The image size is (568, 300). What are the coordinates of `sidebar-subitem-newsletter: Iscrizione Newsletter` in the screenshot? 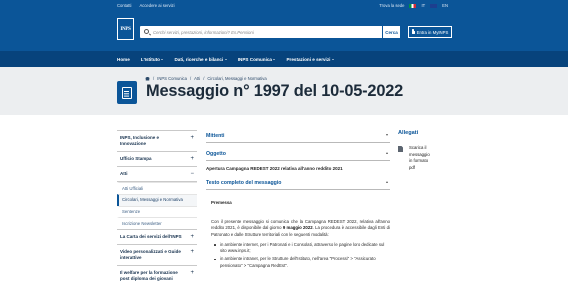 It's located at (157, 223).